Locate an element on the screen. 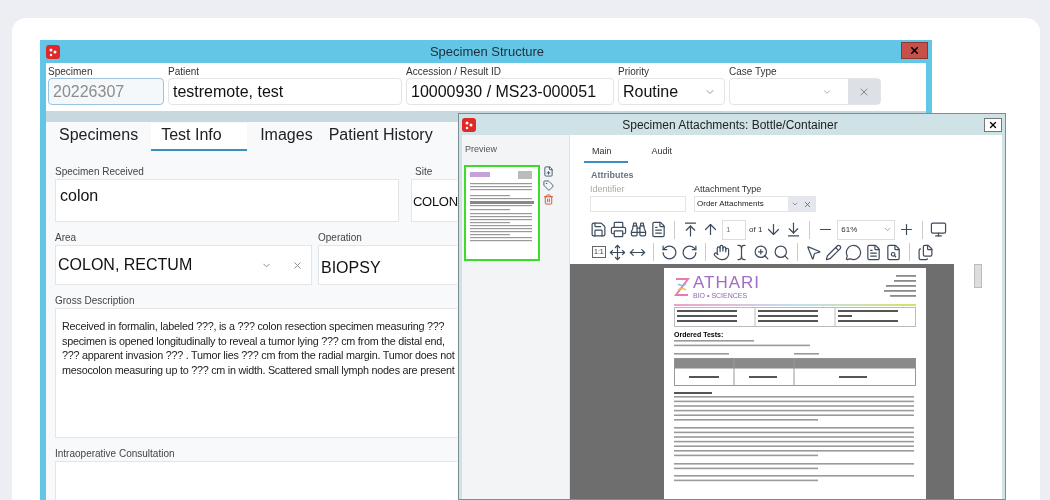 This screenshot has height=500, width=1050. text-field: testremote, test is located at coordinates (285, 91).